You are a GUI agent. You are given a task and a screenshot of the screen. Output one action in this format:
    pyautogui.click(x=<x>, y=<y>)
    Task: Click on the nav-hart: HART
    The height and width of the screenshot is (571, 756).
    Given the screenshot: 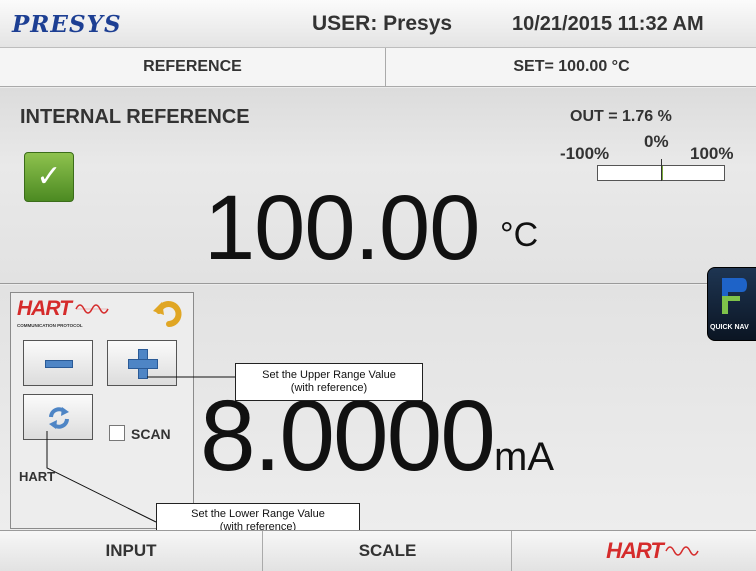 What is the action you would take?
    pyautogui.click(x=634, y=551)
    